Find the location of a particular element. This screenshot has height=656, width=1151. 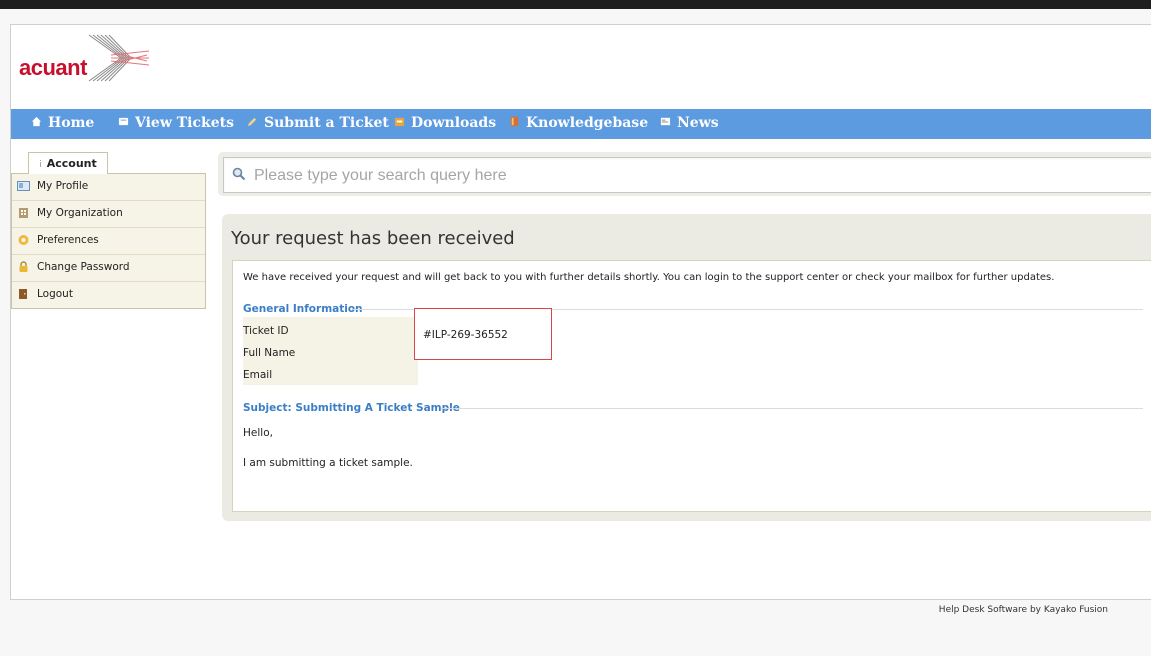

nav-view-tickets-label: View Tickets is located at coordinates (184, 123).